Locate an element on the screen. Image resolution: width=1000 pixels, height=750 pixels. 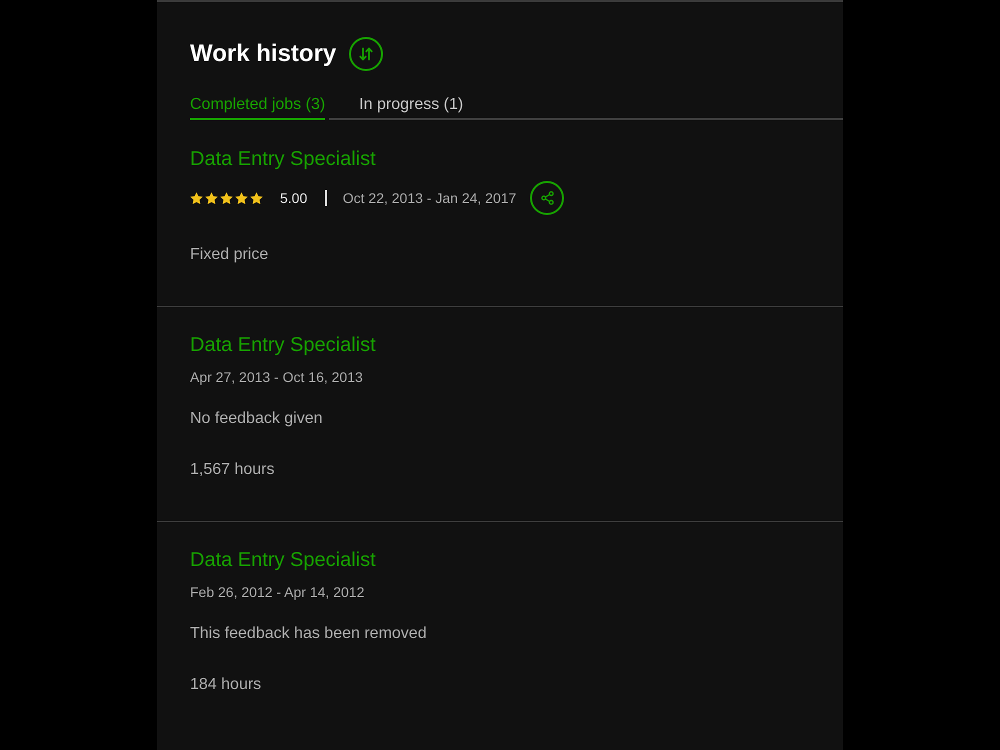
share-button is located at coordinates (547, 198).